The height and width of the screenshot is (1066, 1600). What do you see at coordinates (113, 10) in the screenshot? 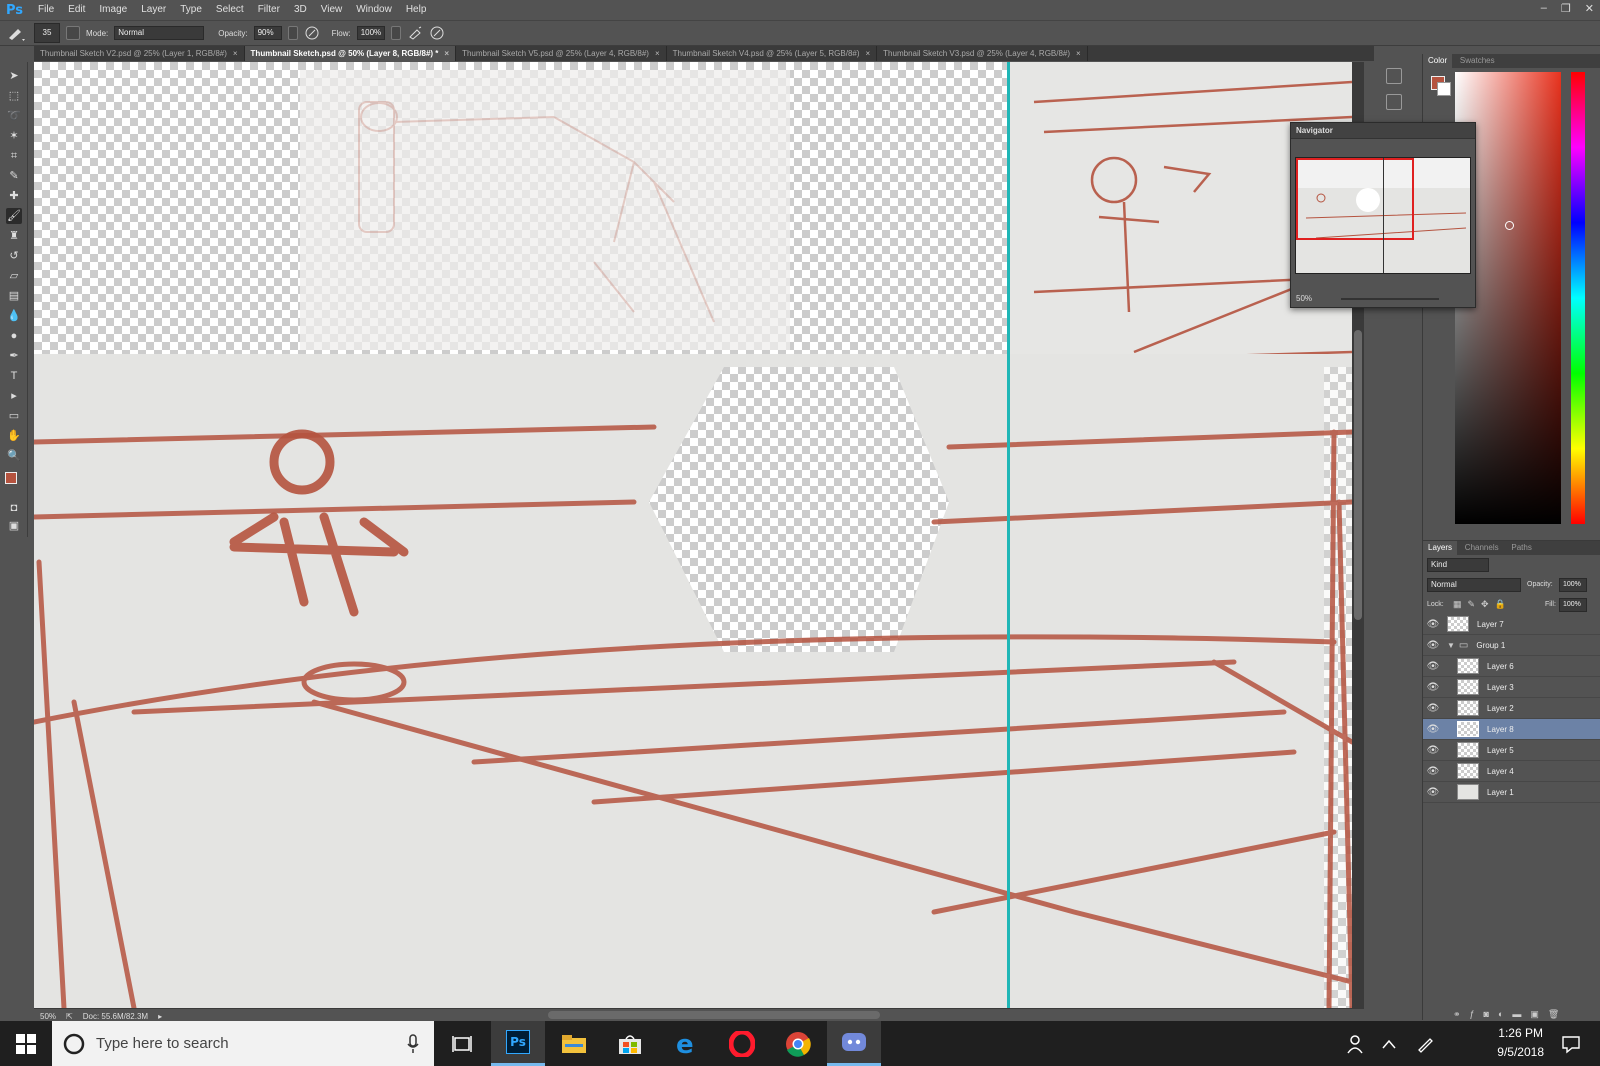
I see `menu-image: Image` at bounding box center [113, 10].